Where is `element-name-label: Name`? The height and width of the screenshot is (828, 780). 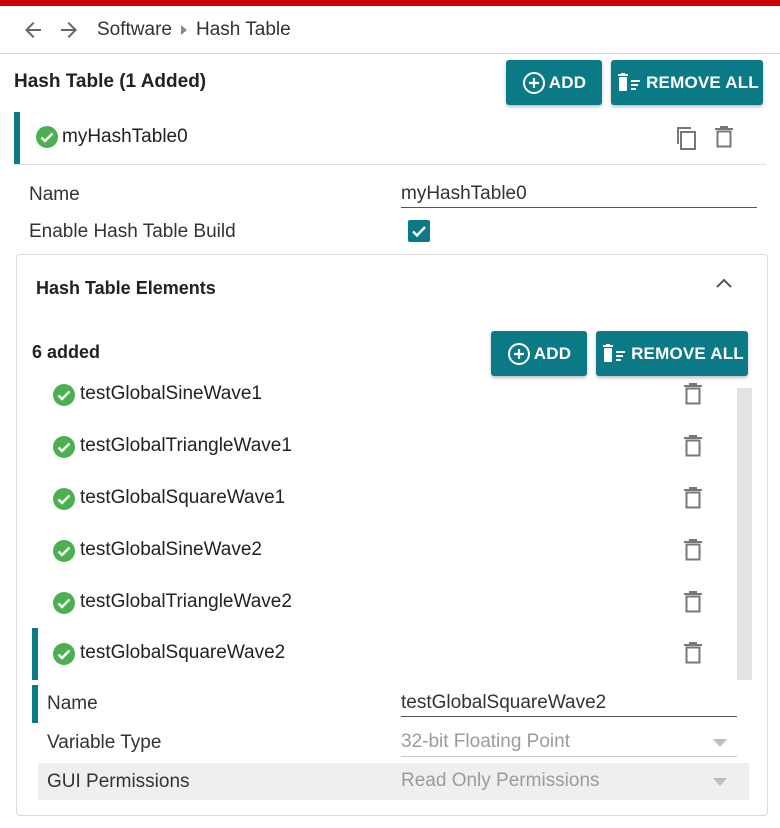 element-name-label: Name is located at coordinates (72, 703).